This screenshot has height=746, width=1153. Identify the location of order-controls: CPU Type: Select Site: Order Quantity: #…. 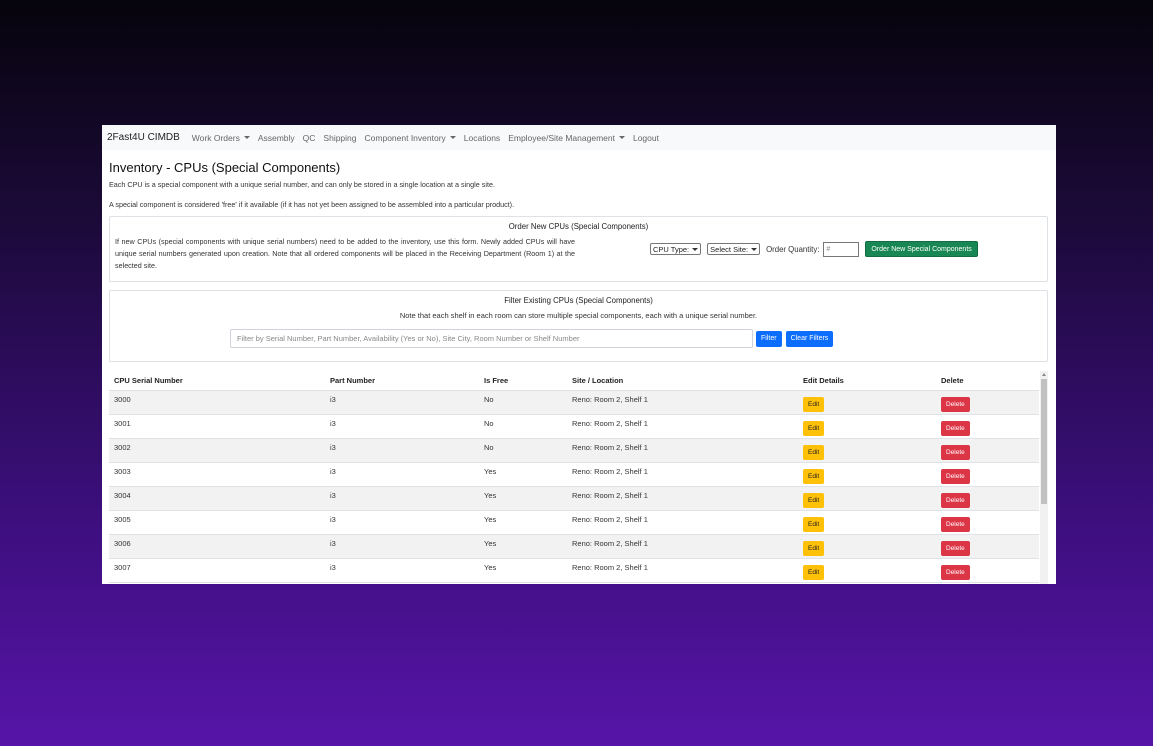
(814, 249).